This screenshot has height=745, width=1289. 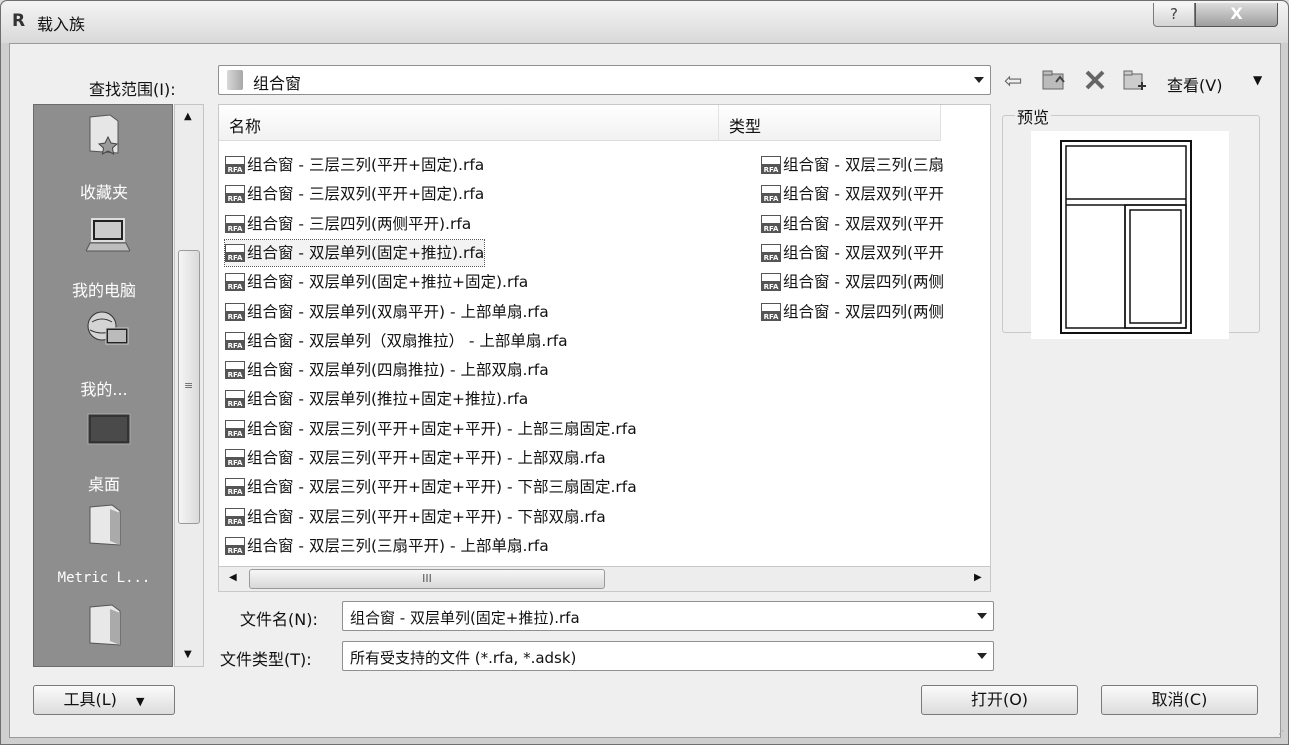 What do you see at coordinates (188, 116) in the screenshot?
I see `scroll-up-arrow-icon: ▲` at bounding box center [188, 116].